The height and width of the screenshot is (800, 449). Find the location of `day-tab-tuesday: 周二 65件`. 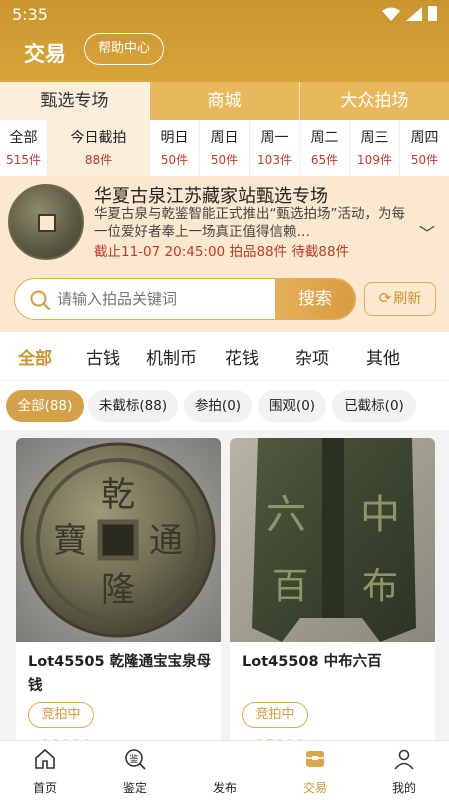

day-tab-tuesday: 周二 65件 is located at coordinates (325, 148).